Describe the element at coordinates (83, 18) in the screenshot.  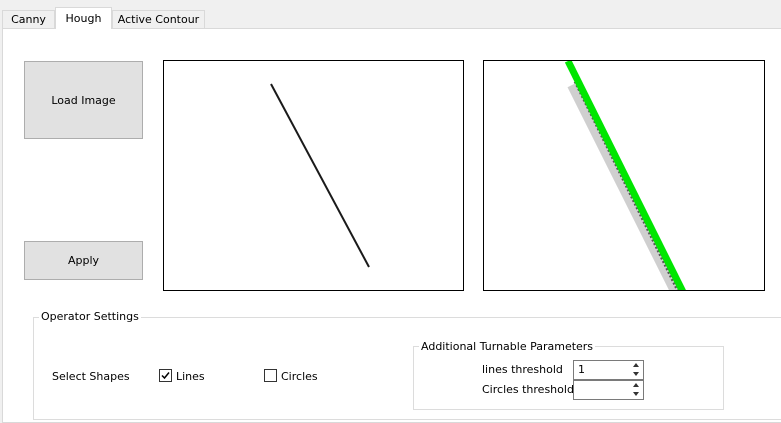
I see `tab-hough: Hough` at that location.